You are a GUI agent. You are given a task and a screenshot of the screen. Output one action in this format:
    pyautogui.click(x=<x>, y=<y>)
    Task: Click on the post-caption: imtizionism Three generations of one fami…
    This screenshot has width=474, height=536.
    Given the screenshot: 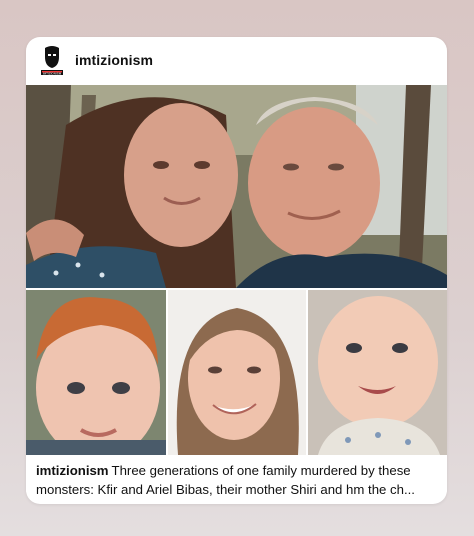 What is the action you would take?
    pyautogui.click(x=238, y=480)
    